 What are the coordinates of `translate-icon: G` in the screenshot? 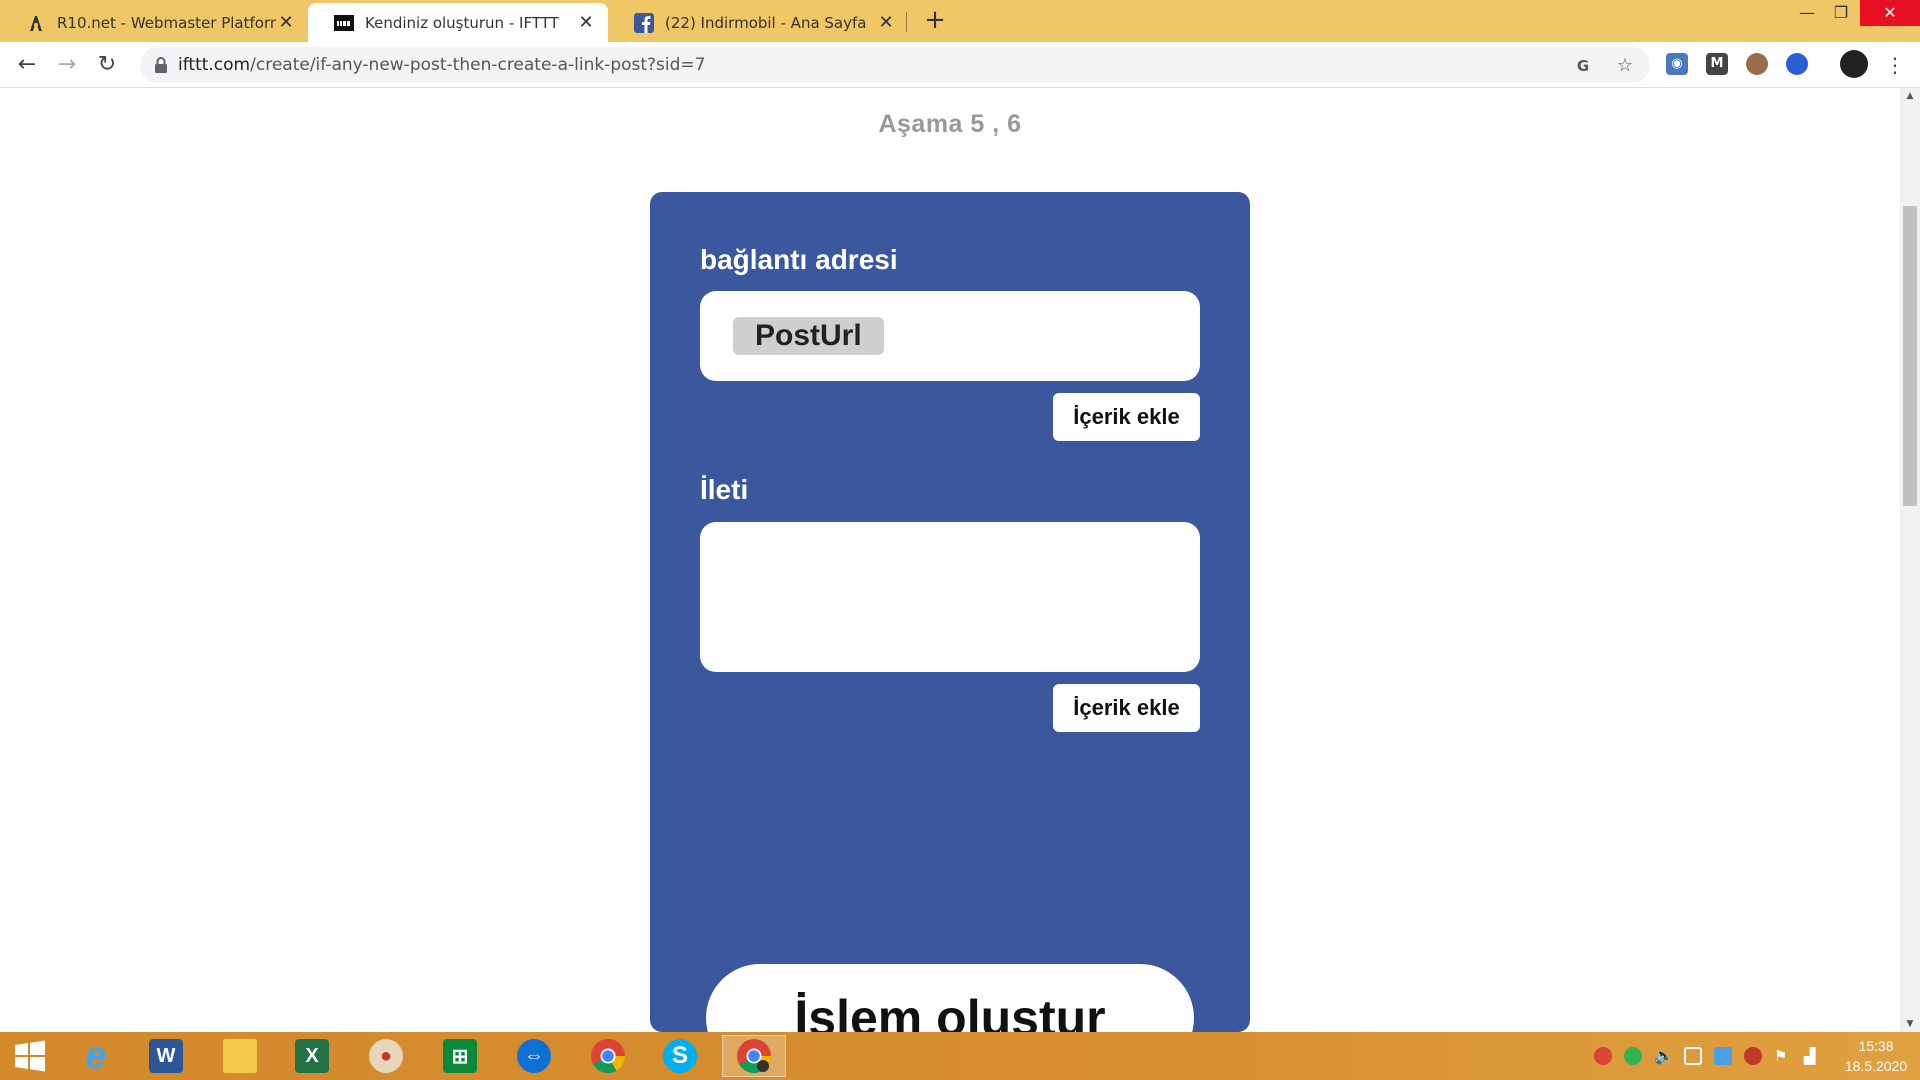 It's located at (1583, 66).